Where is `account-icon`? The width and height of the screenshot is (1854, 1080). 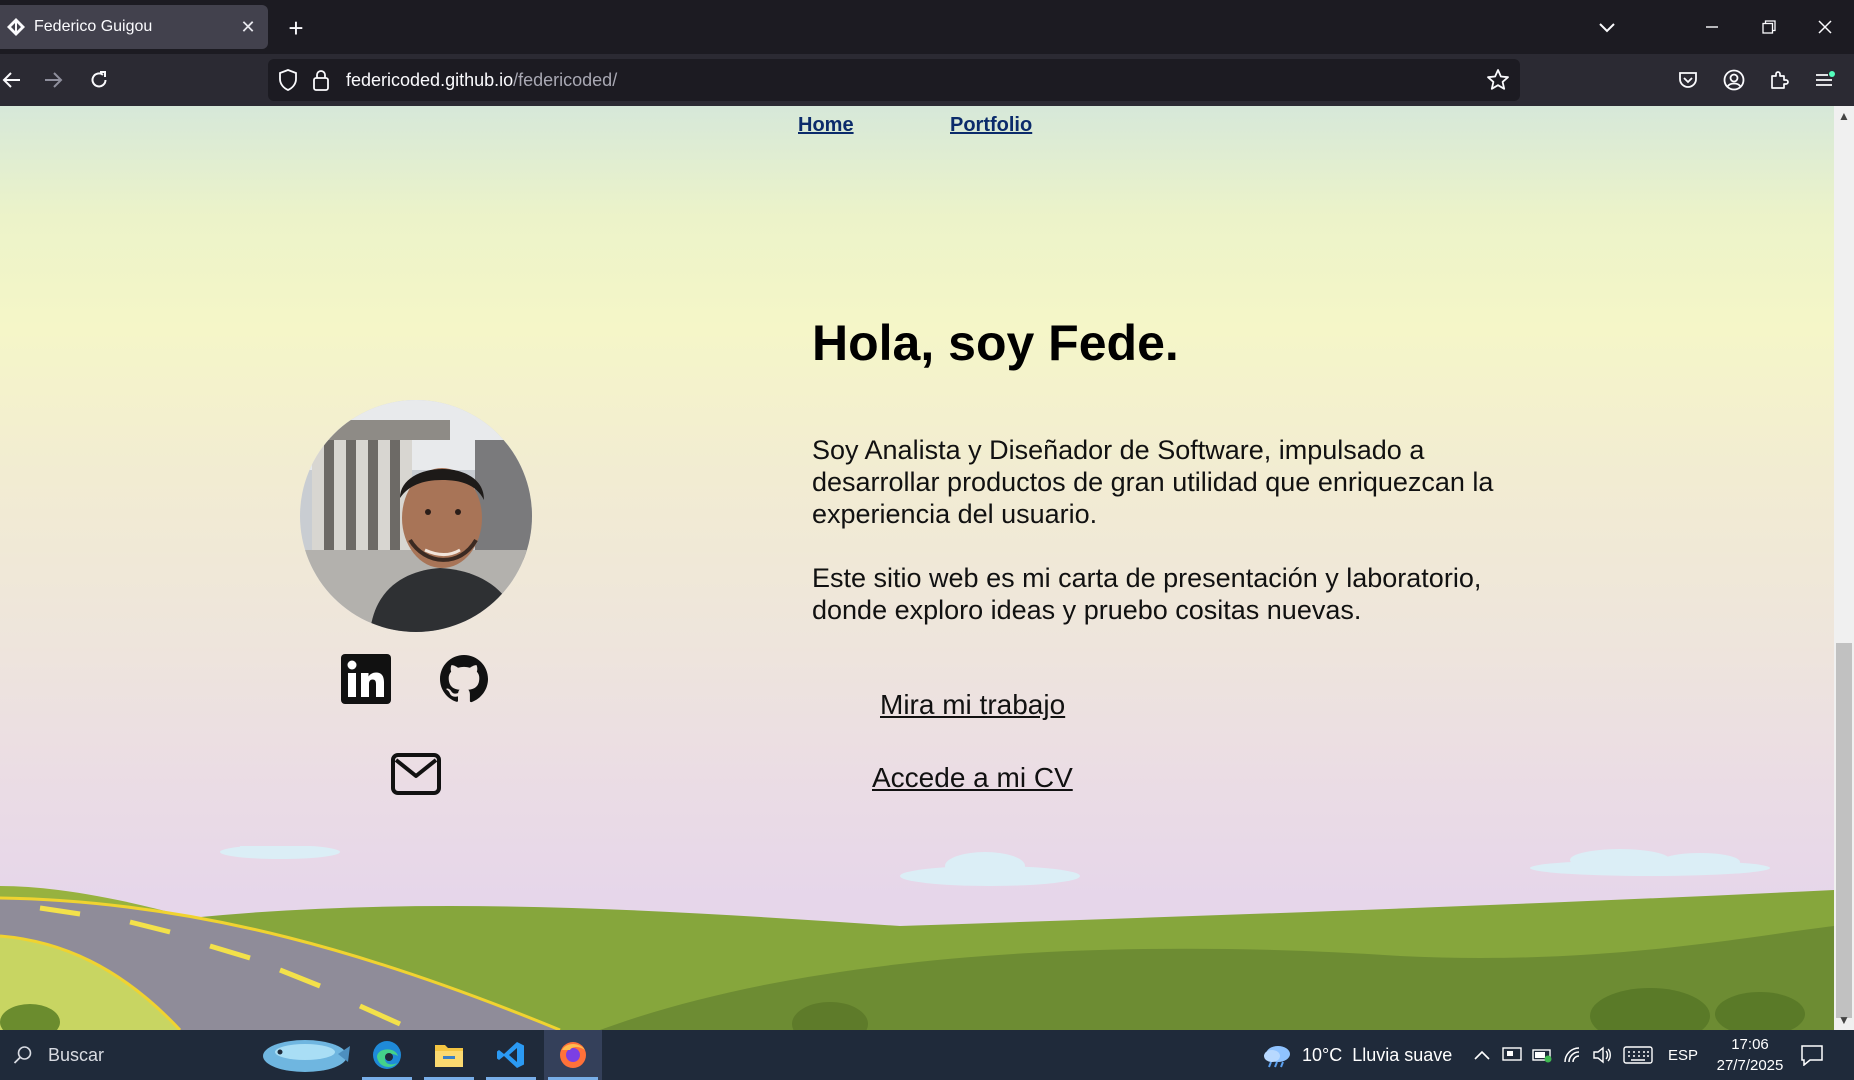 account-icon is located at coordinates (1734, 80).